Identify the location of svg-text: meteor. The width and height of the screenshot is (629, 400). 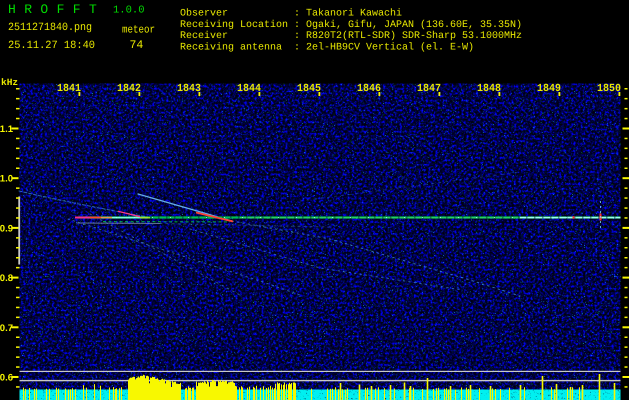
(138, 31).